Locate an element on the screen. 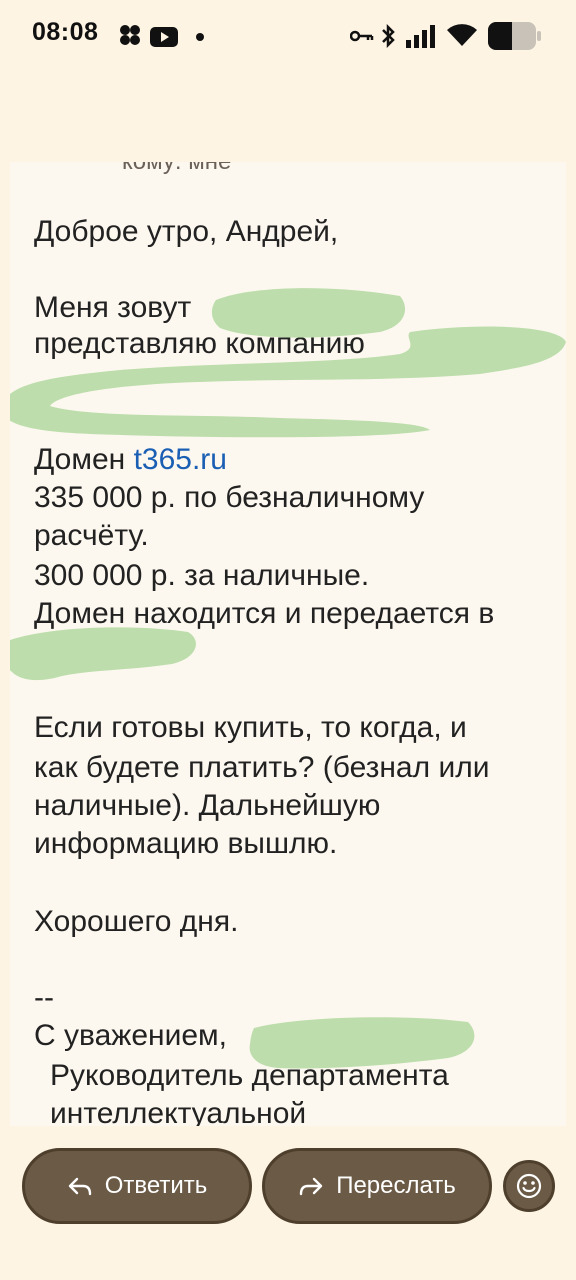 The width and height of the screenshot is (576, 1280). signature-line: интеллектуальной is located at coordinates (178, 1112).